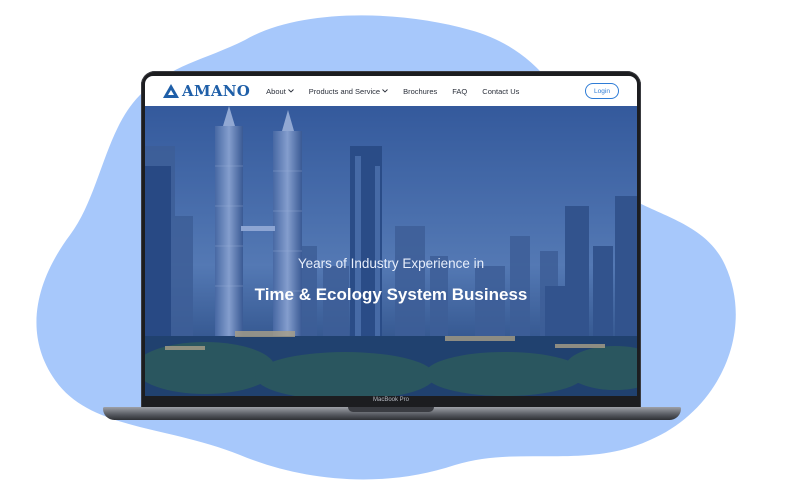 This screenshot has width=800, height=500. I want to click on device-label: MacBook Pro, so click(390, 400).